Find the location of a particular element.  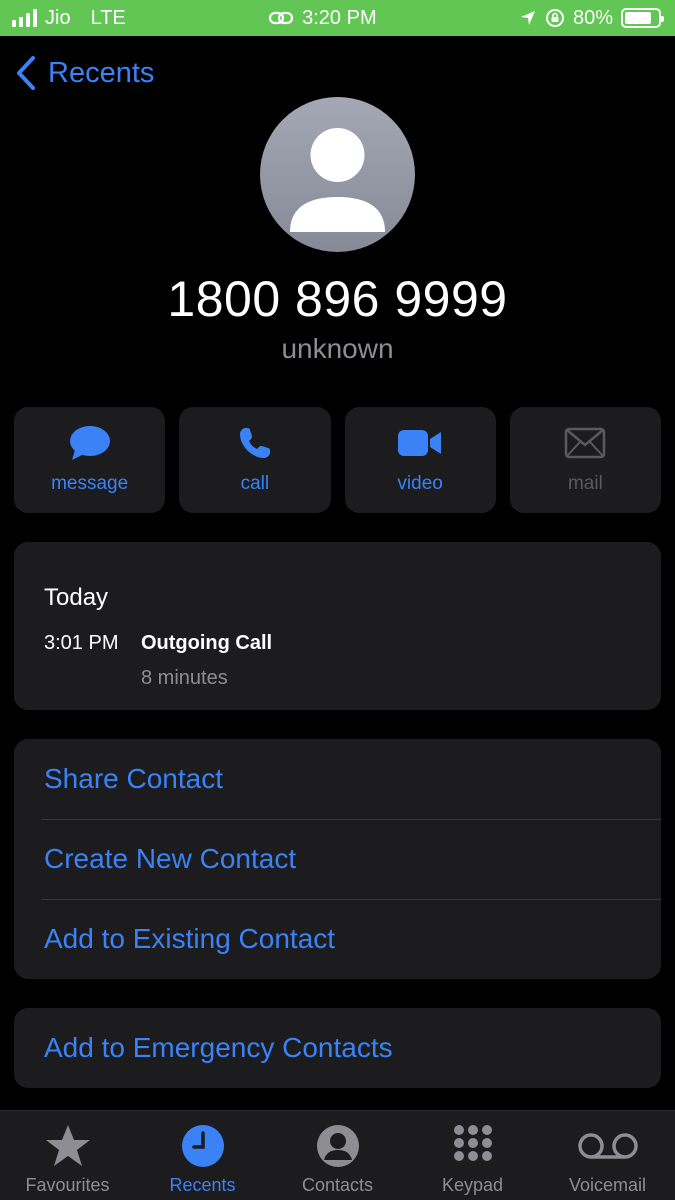

mail-label: mail is located at coordinates (585, 483).